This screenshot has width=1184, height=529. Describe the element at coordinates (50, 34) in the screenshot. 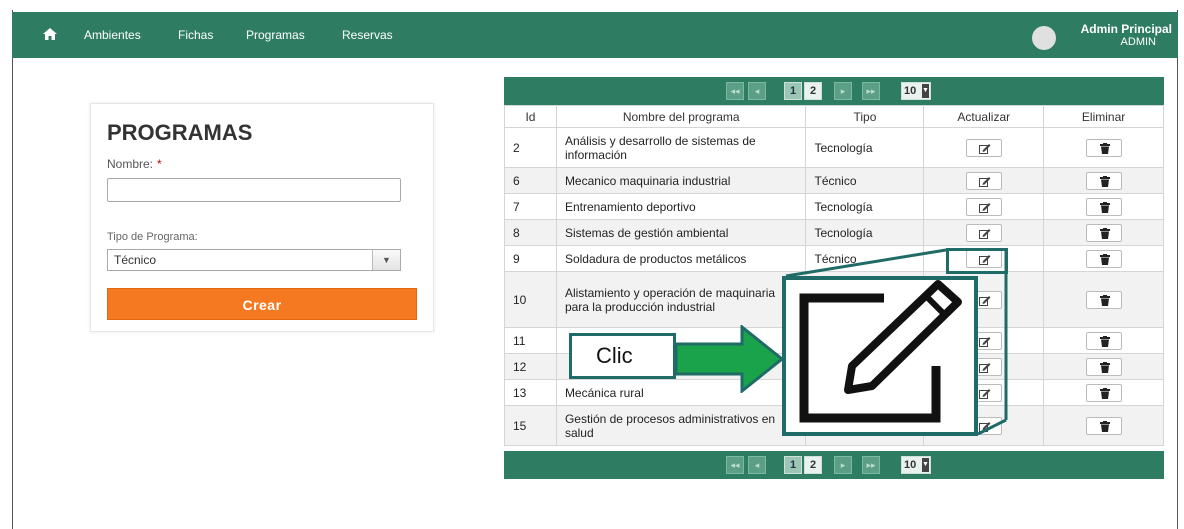

I see `home-icon` at that location.